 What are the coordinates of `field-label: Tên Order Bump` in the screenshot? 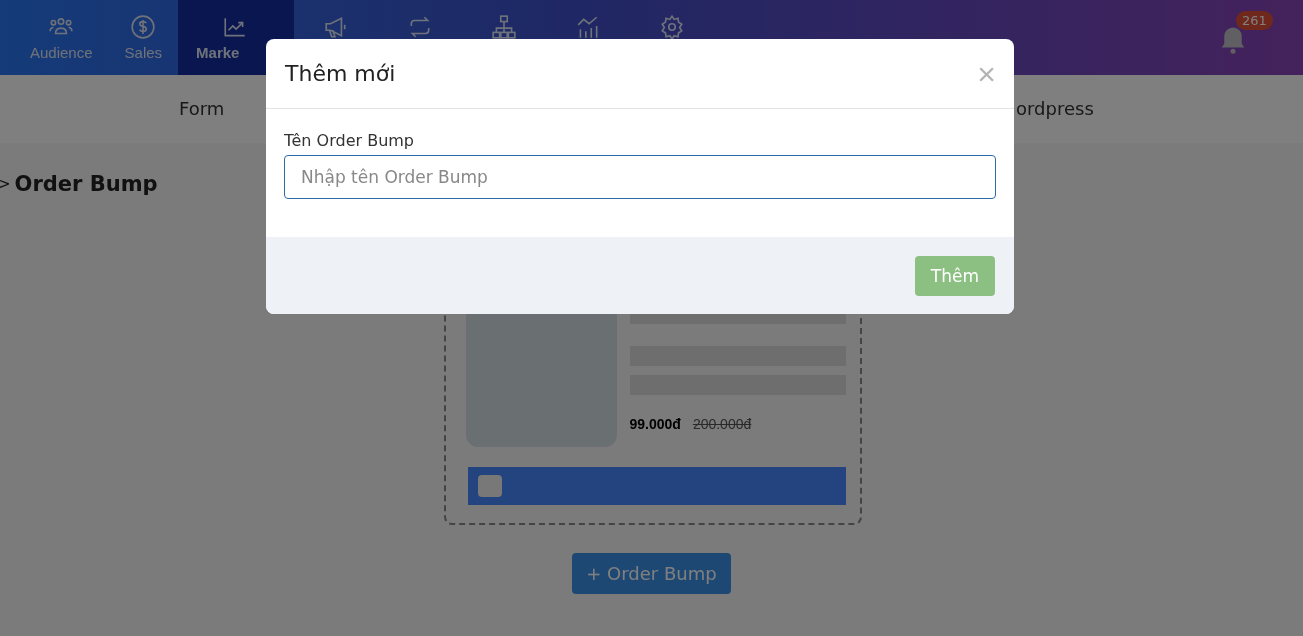 It's located at (349, 140).